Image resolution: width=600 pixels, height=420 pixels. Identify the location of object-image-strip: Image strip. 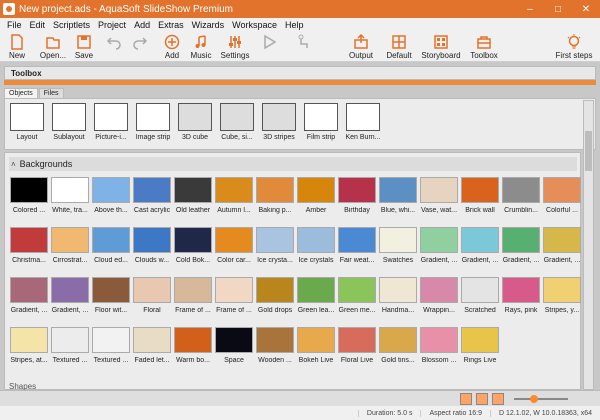
(153, 126).